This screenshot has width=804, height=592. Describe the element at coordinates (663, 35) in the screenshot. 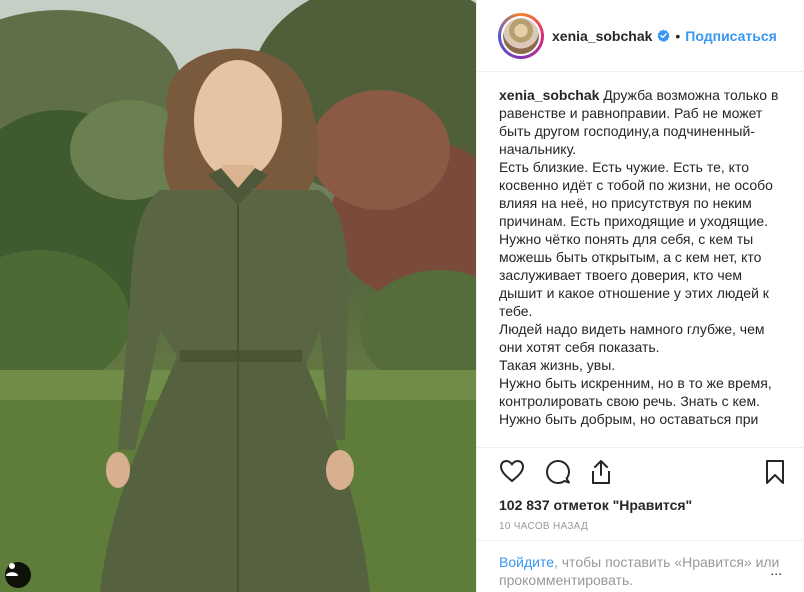

I see `verified-badge-icon` at that location.